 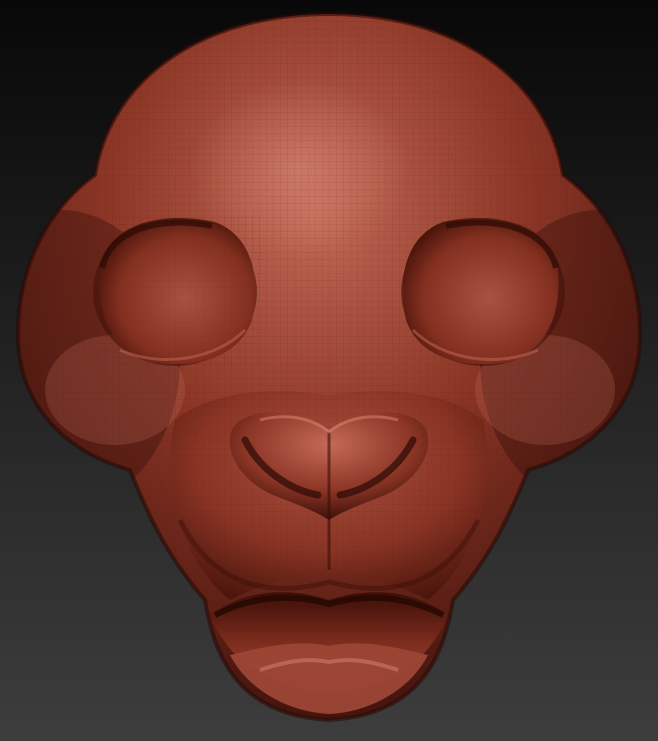 What do you see at coordinates (483, 292) in the screenshot?
I see `right-eye-socket` at bounding box center [483, 292].